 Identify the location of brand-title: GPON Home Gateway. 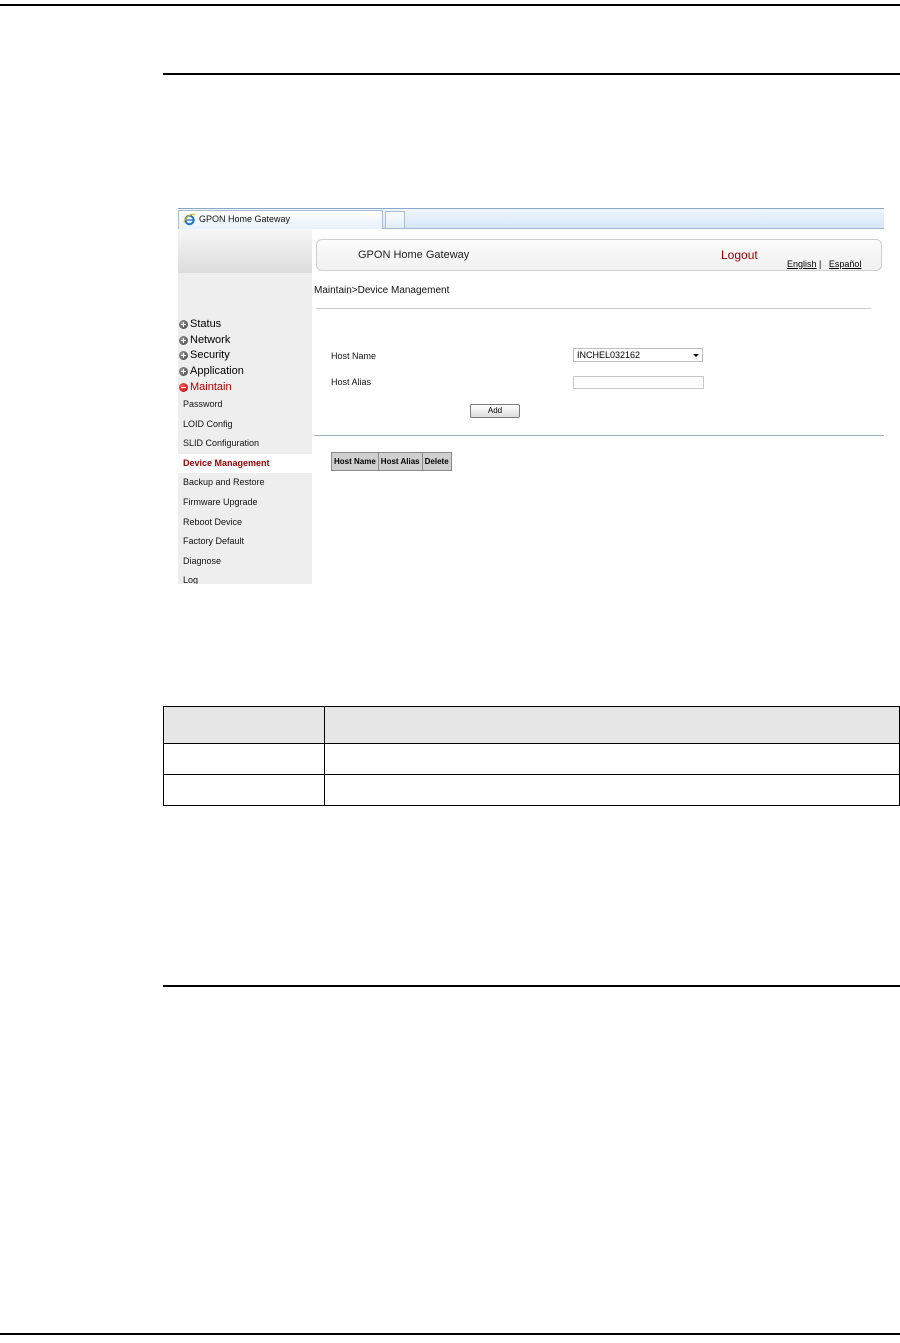
(414, 255).